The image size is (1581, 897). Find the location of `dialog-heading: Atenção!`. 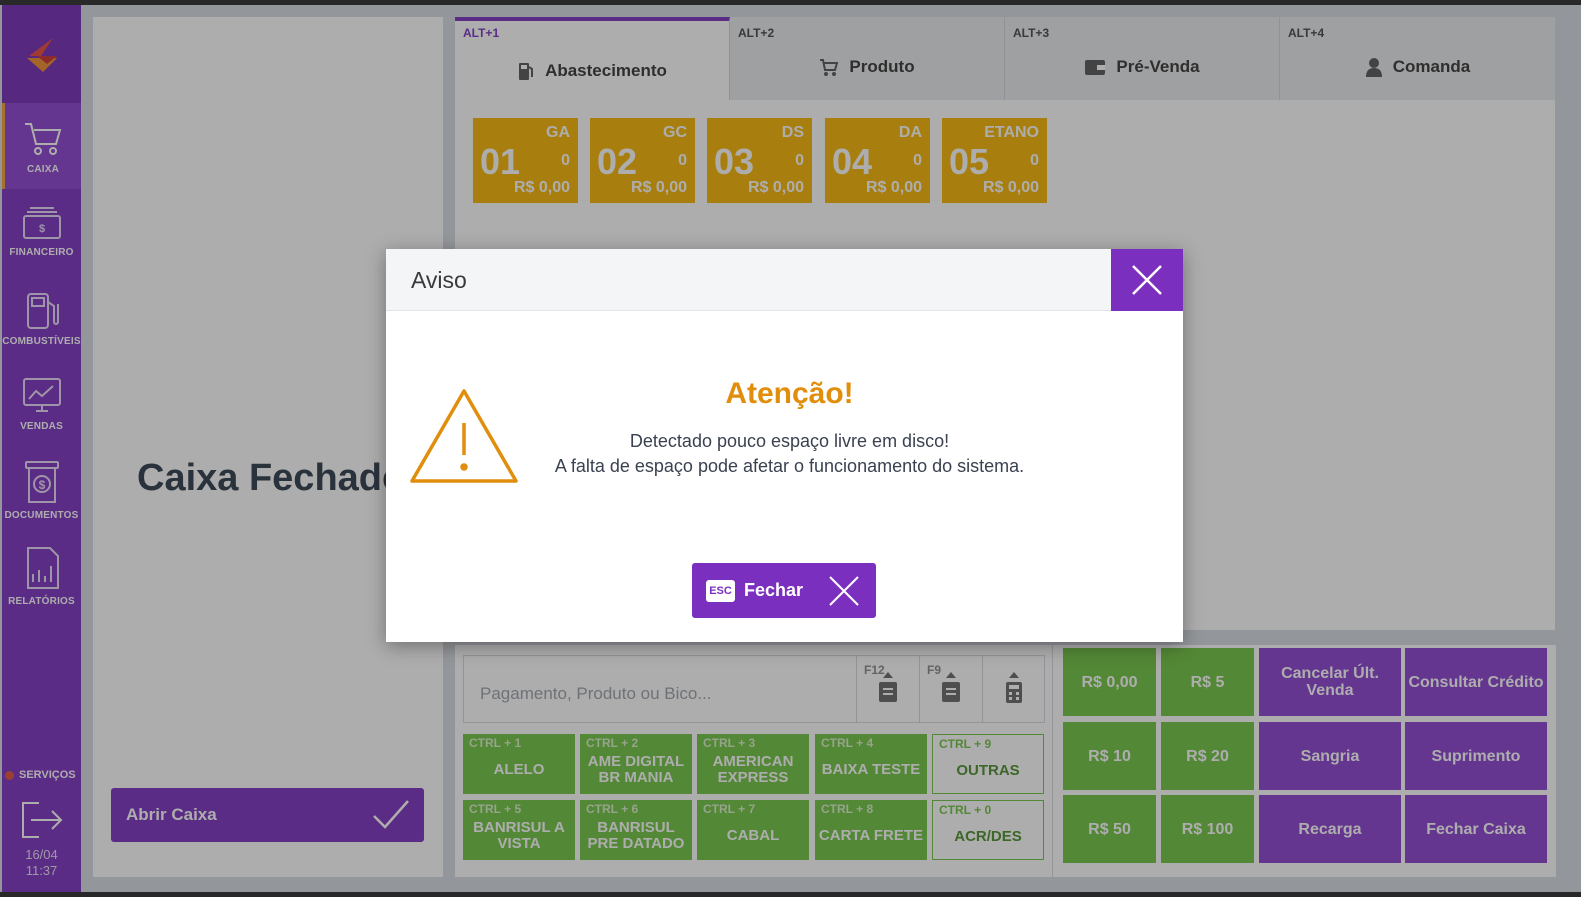

dialog-heading: Atenção! is located at coordinates (789, 393).